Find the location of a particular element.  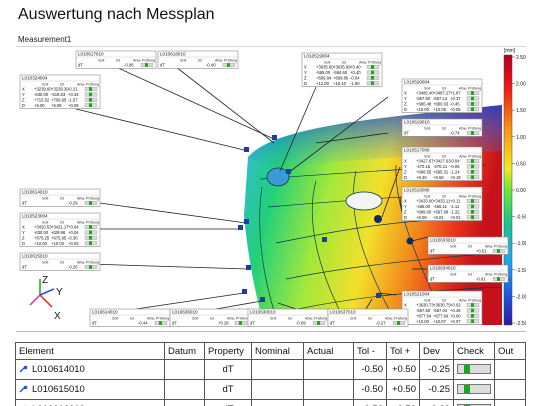

datum-cell is located at coordinates (184, 389).